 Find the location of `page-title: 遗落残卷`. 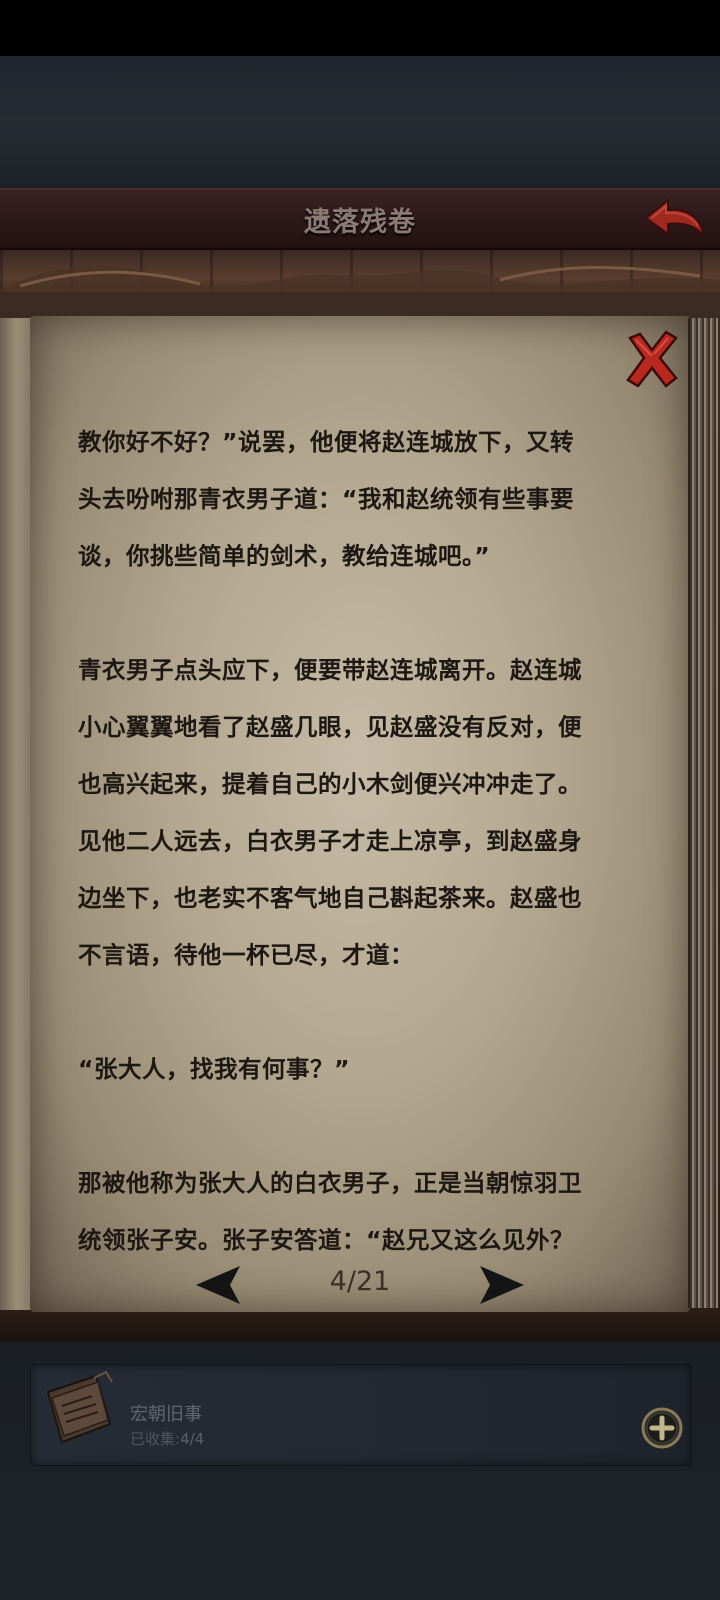

page-title: 遗落残卷 is located at coordinates (360, 222).